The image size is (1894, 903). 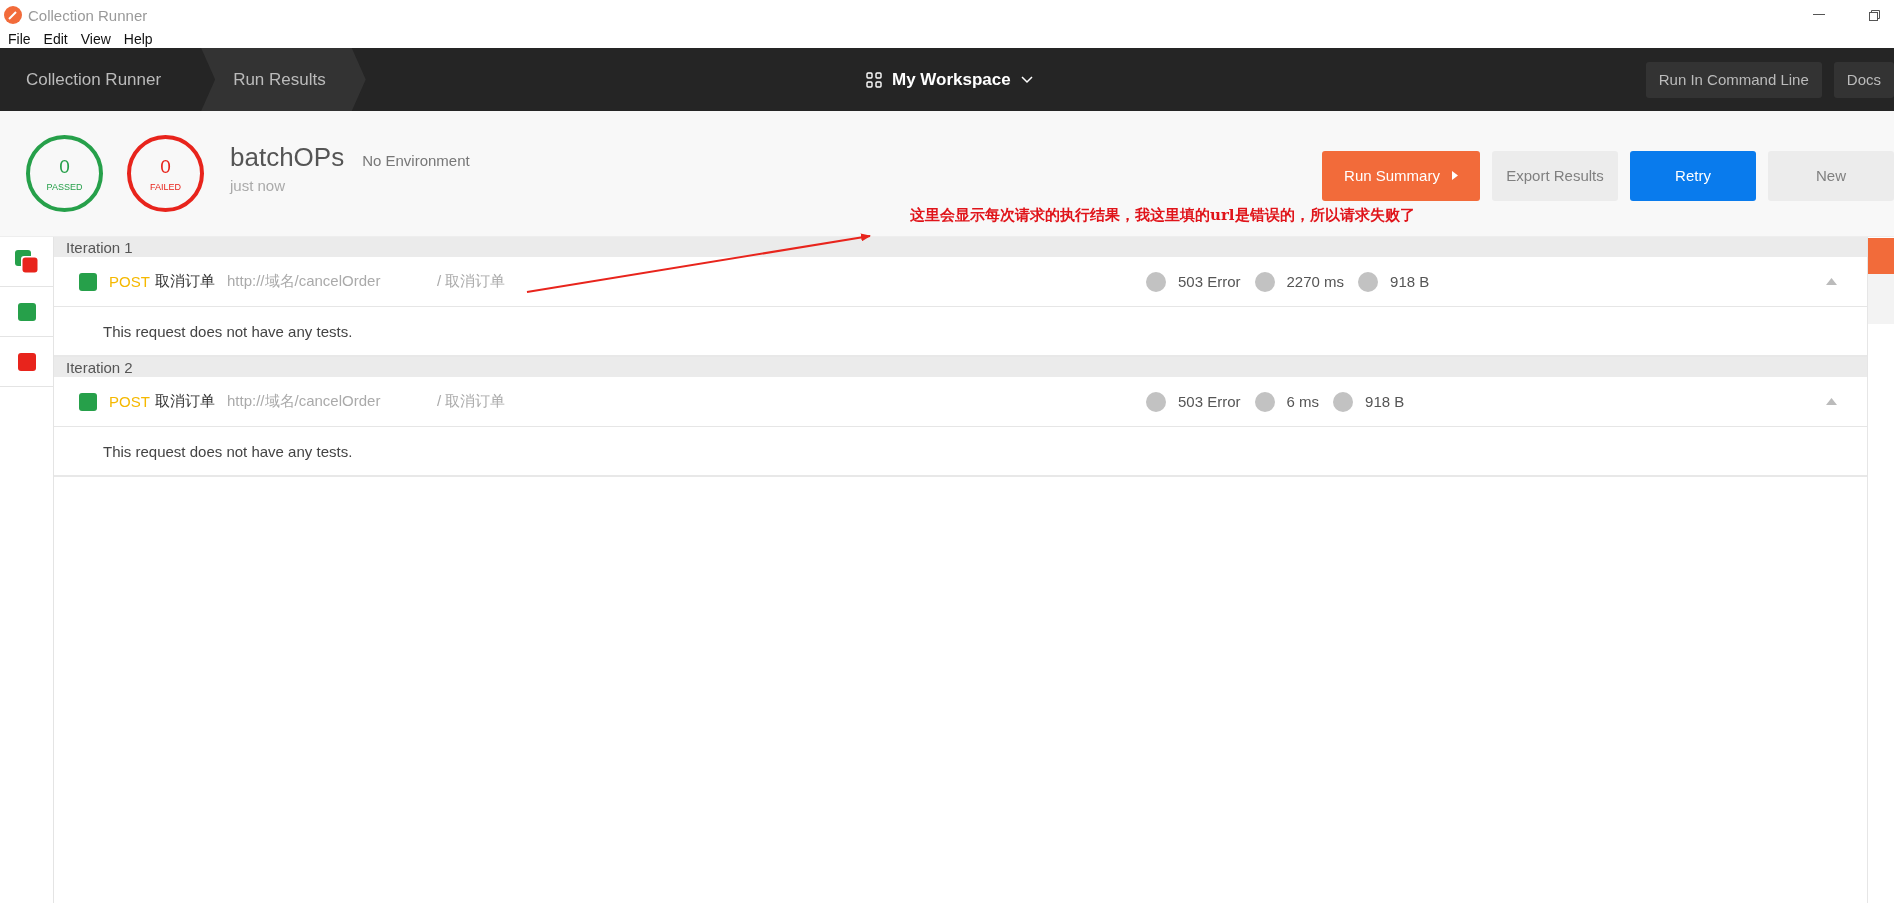 I want to click on run-time: just now, so click(x=258, y=185).